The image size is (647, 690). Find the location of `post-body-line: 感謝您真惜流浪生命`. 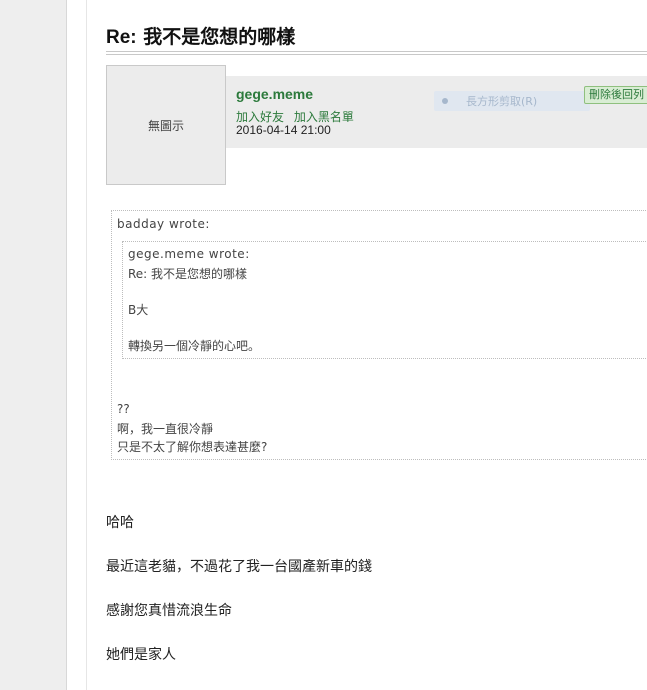

post-body-line: 感謝您真惜流浪生命 is located at coordinates (169, 611).